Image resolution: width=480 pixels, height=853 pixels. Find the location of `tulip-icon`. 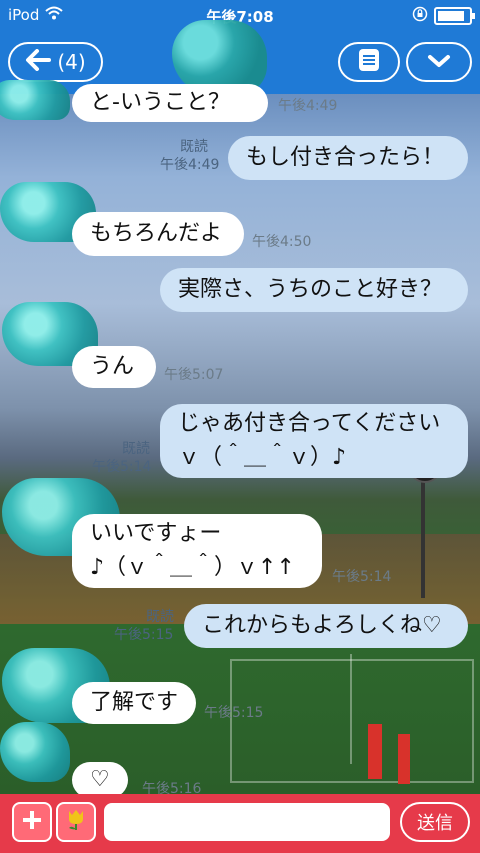

tulip-icon is located at coordinates (76, 822).